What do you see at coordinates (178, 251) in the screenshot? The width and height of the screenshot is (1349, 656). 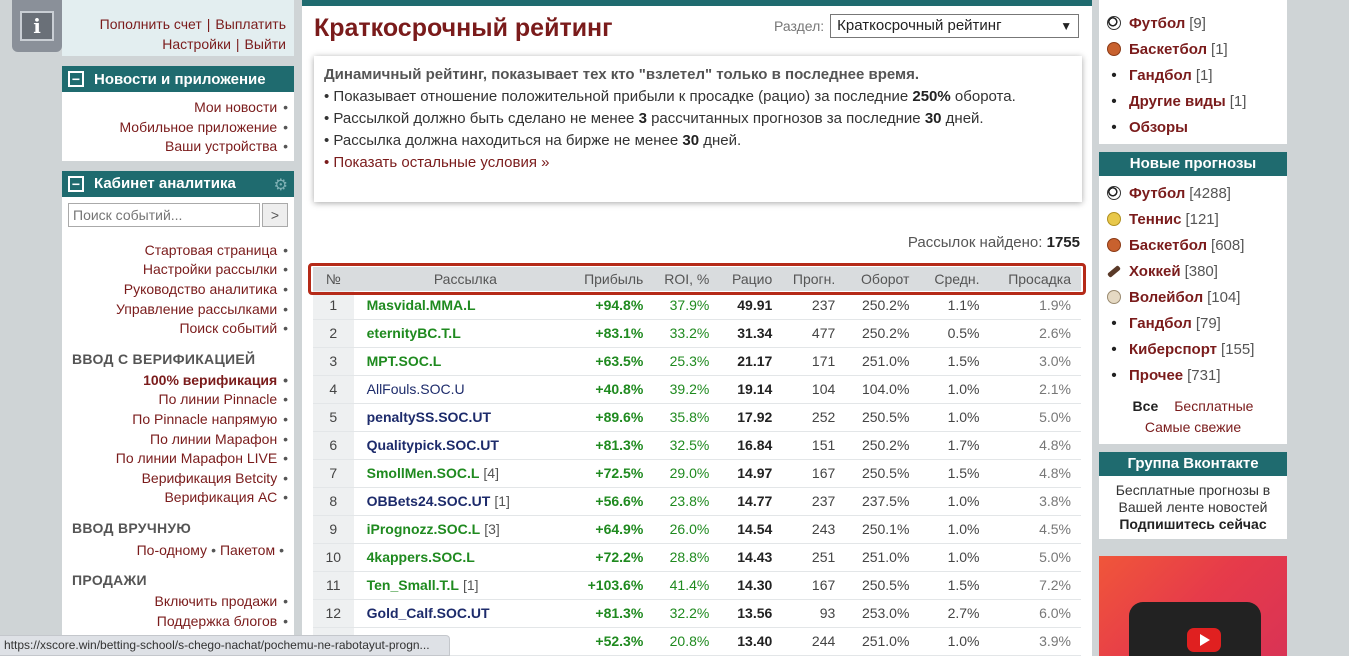 I see `start-page-link: Стартовая страница` at bounding box center [178, 251].